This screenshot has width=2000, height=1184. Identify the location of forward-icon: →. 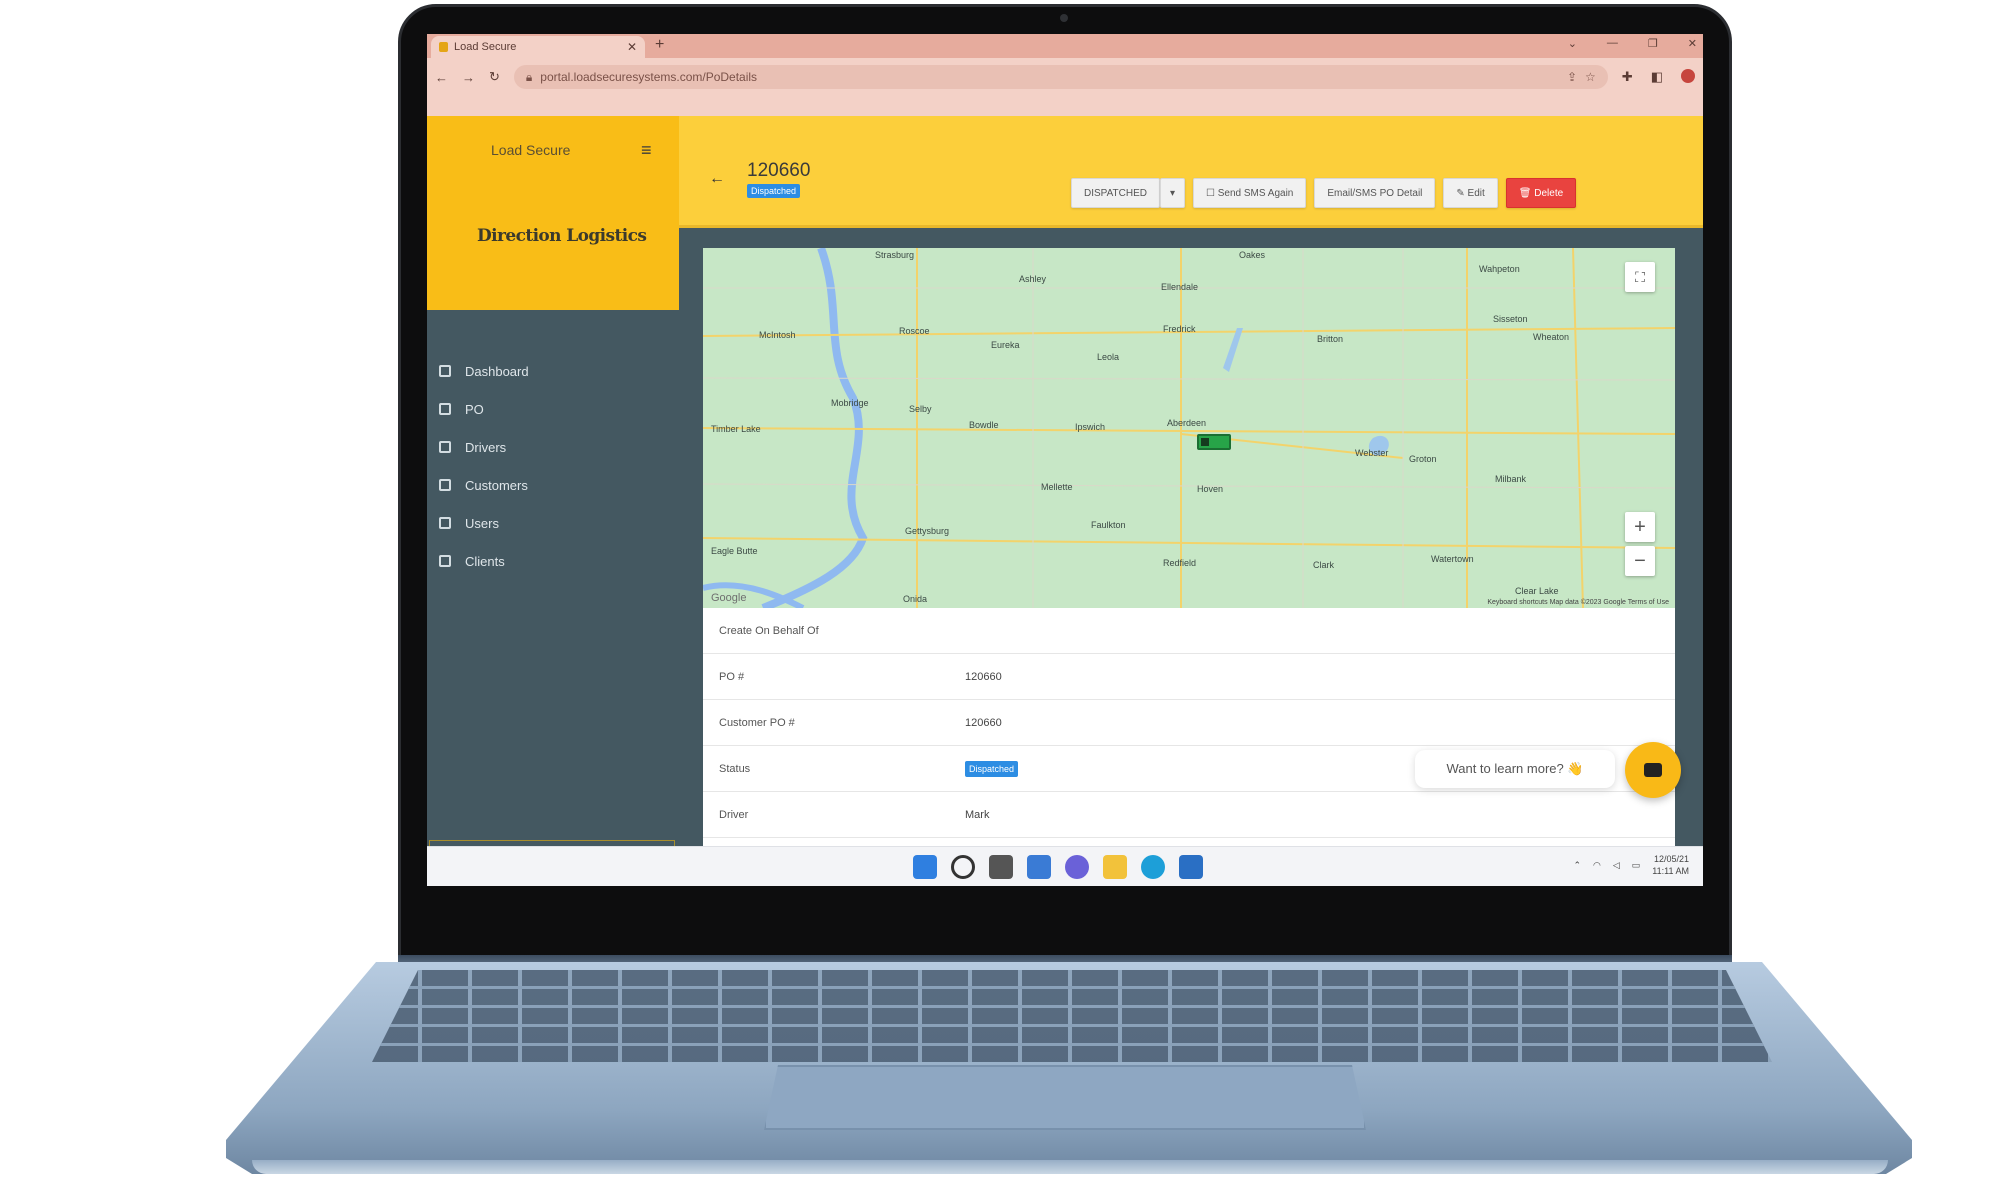
(468, 77).